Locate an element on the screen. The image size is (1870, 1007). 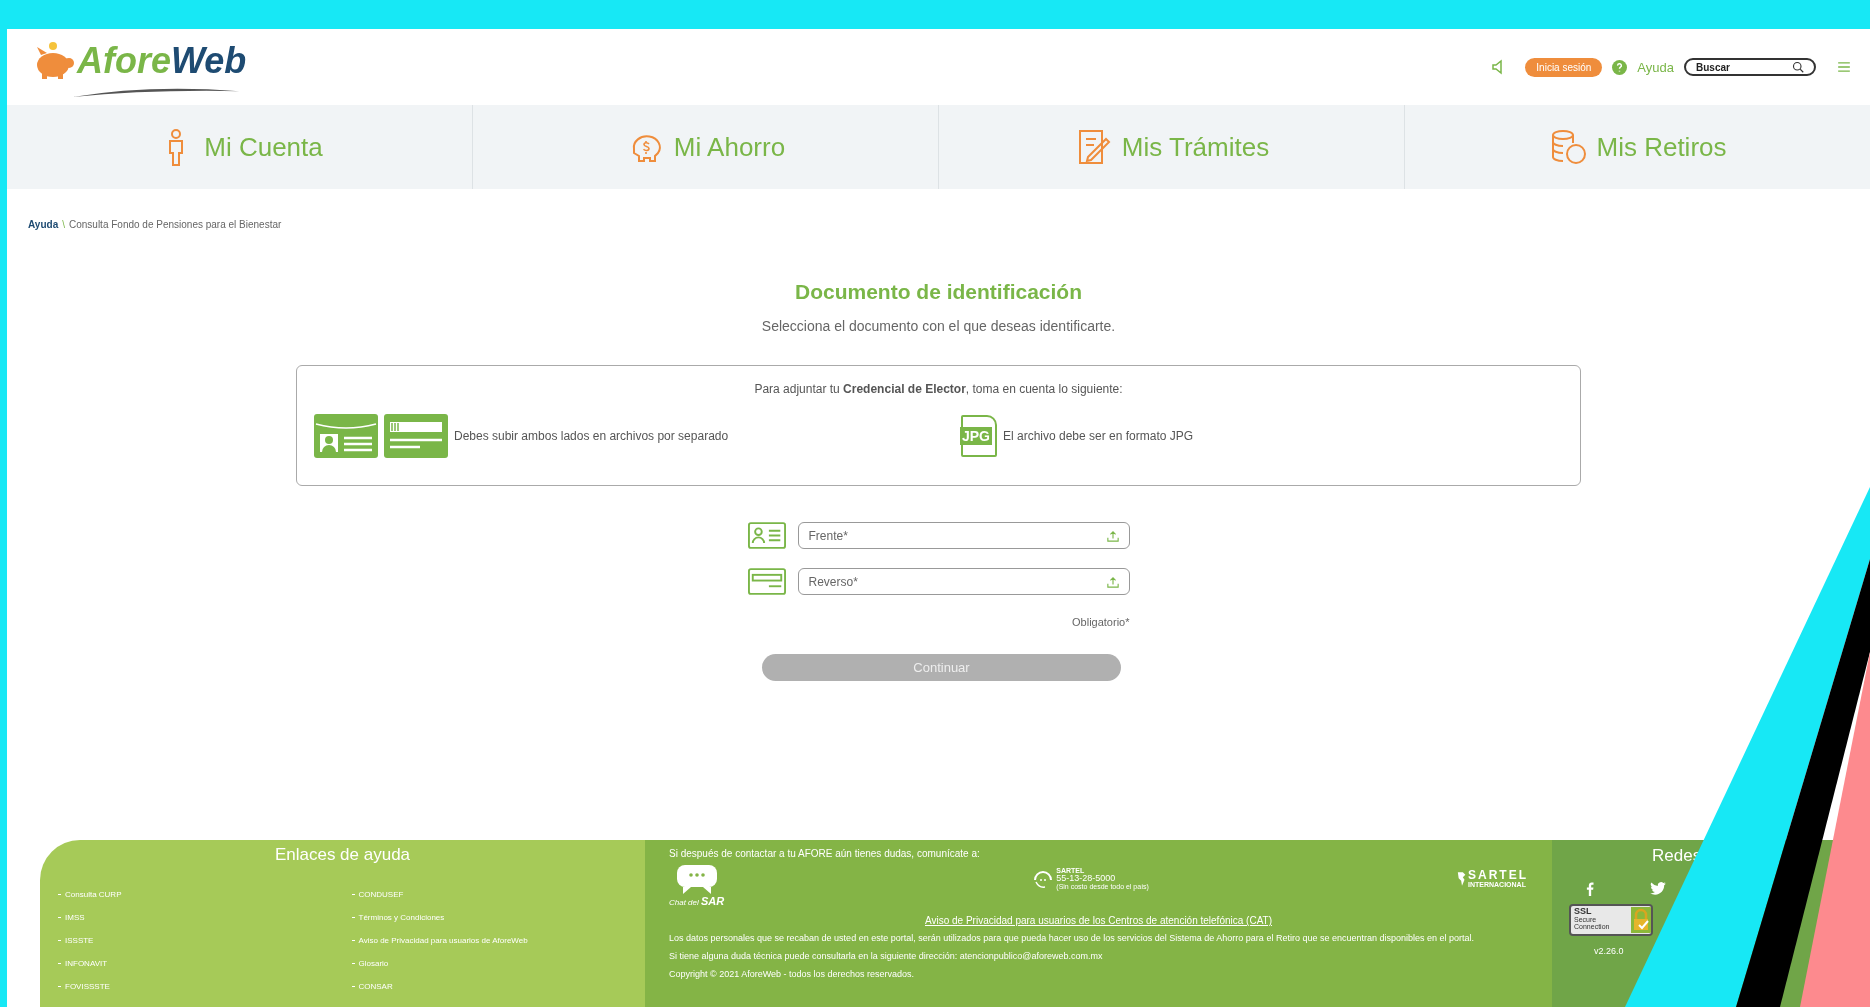
footer-paragraph: Copyright © 2021 AforeWeb - todos los derechos reservados. is located at coordinates (792, 974).